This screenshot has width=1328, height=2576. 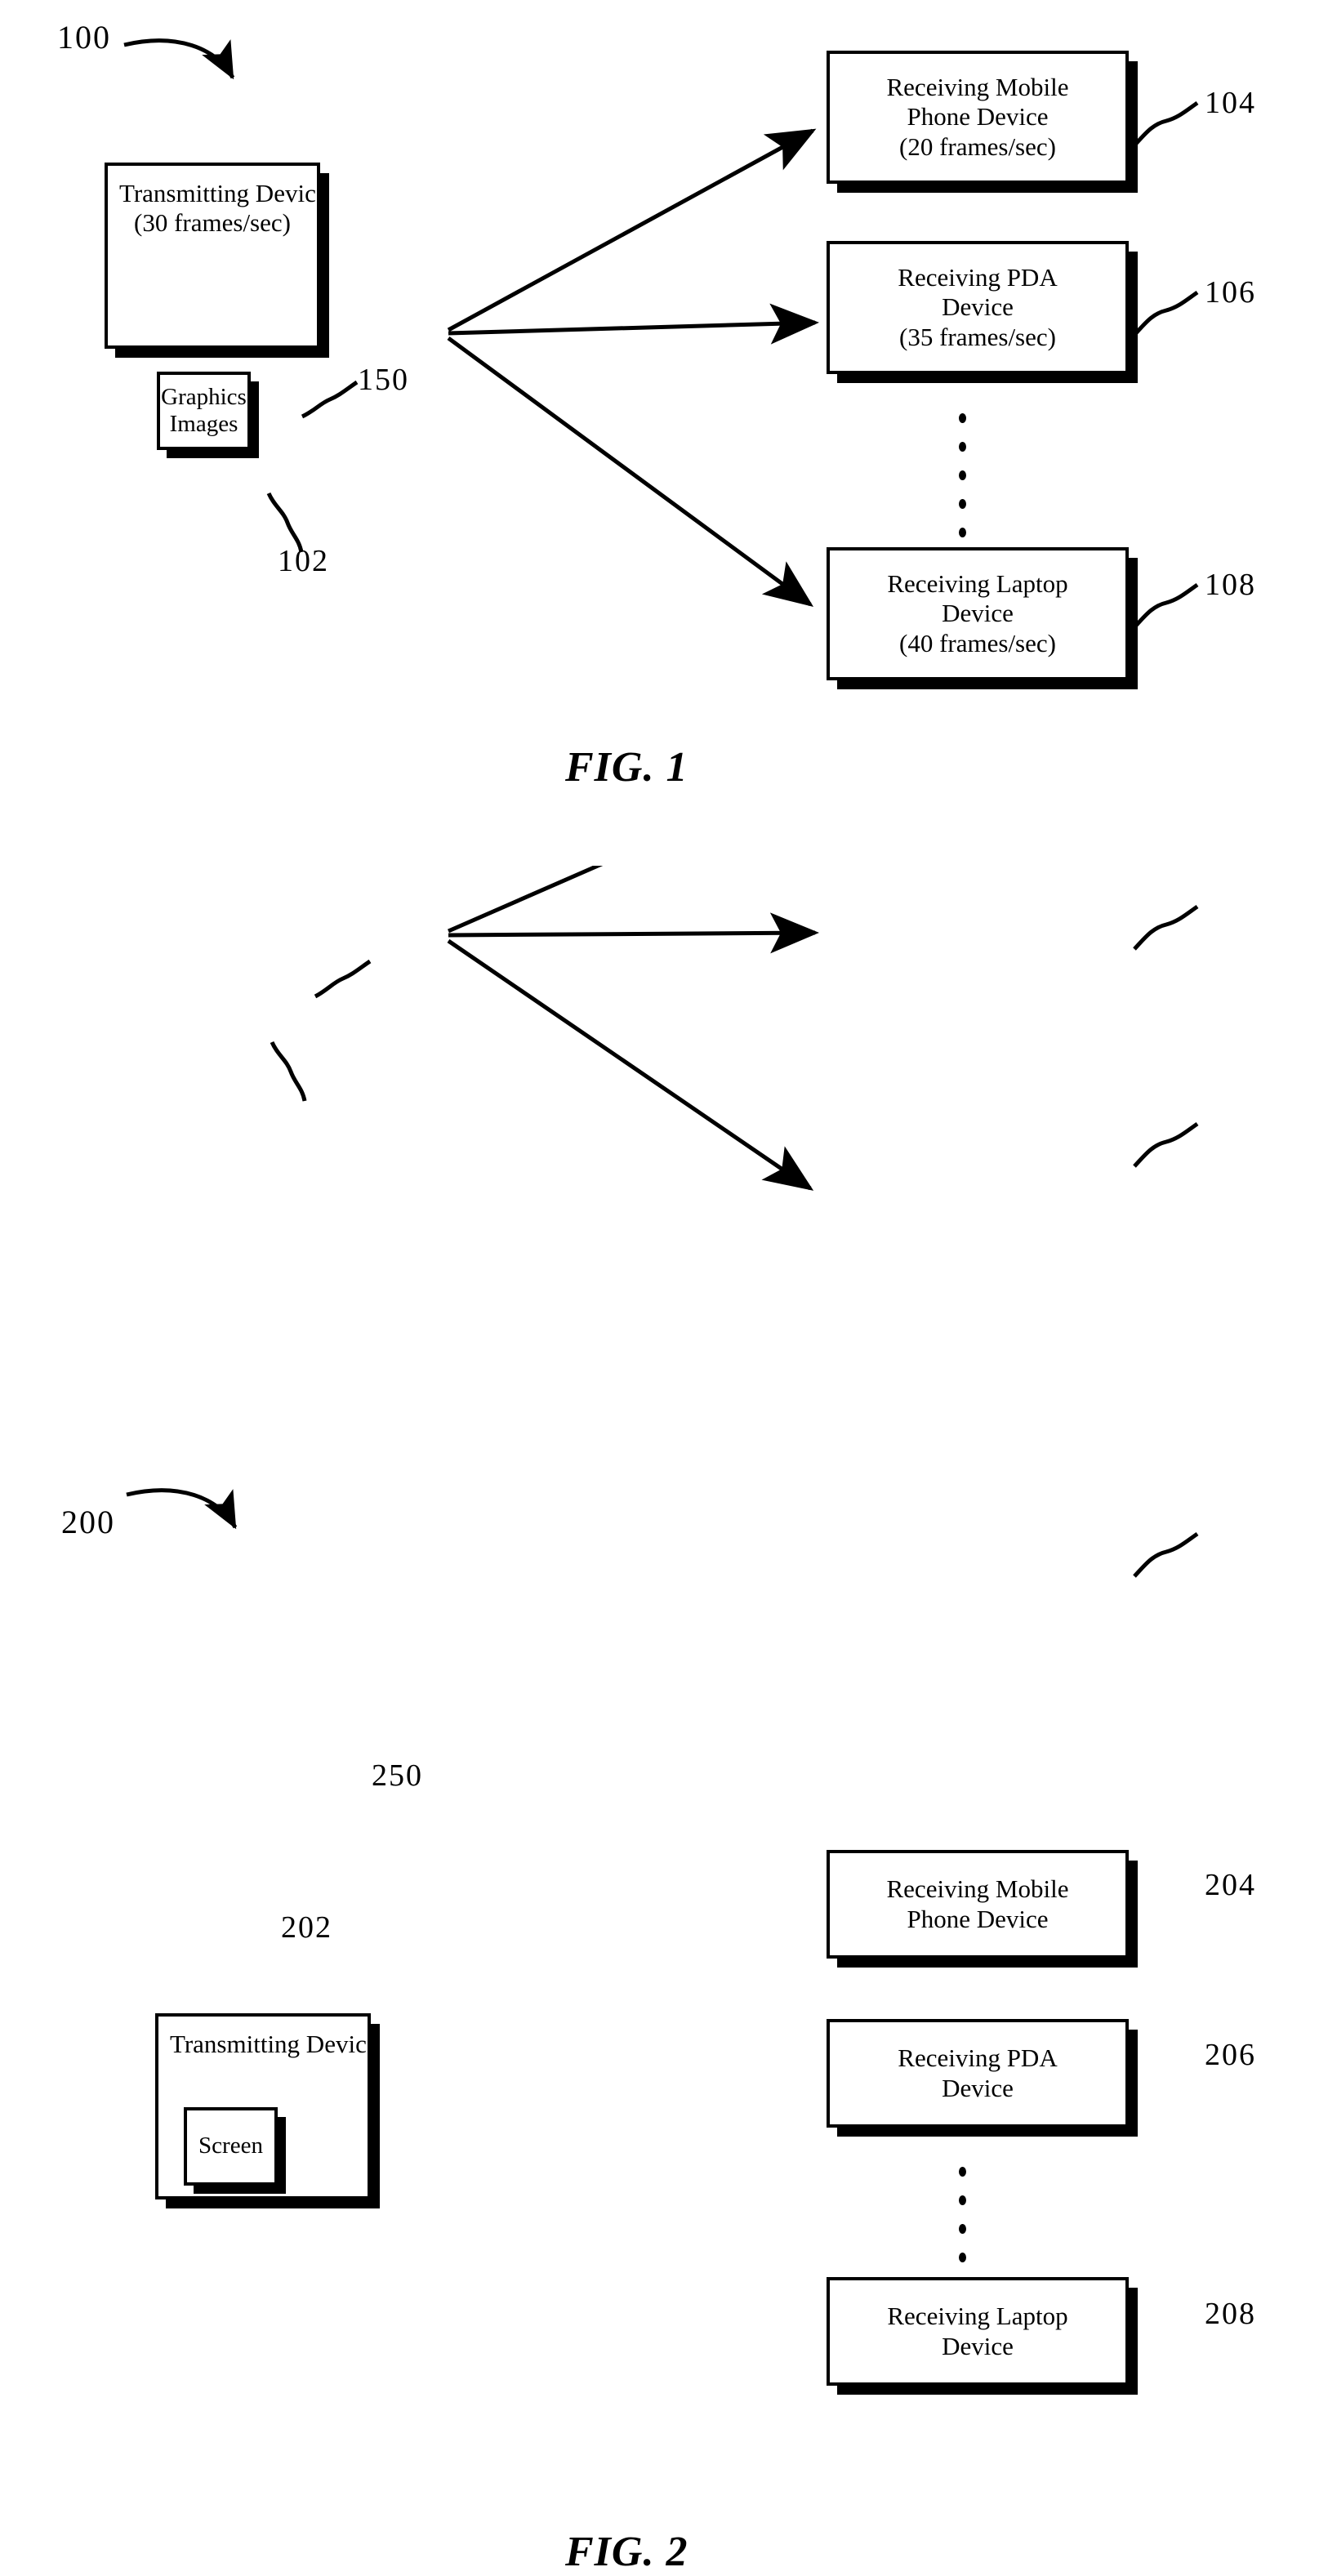 I want to click on system-ref-100: 100, so click(x=84, y=37).